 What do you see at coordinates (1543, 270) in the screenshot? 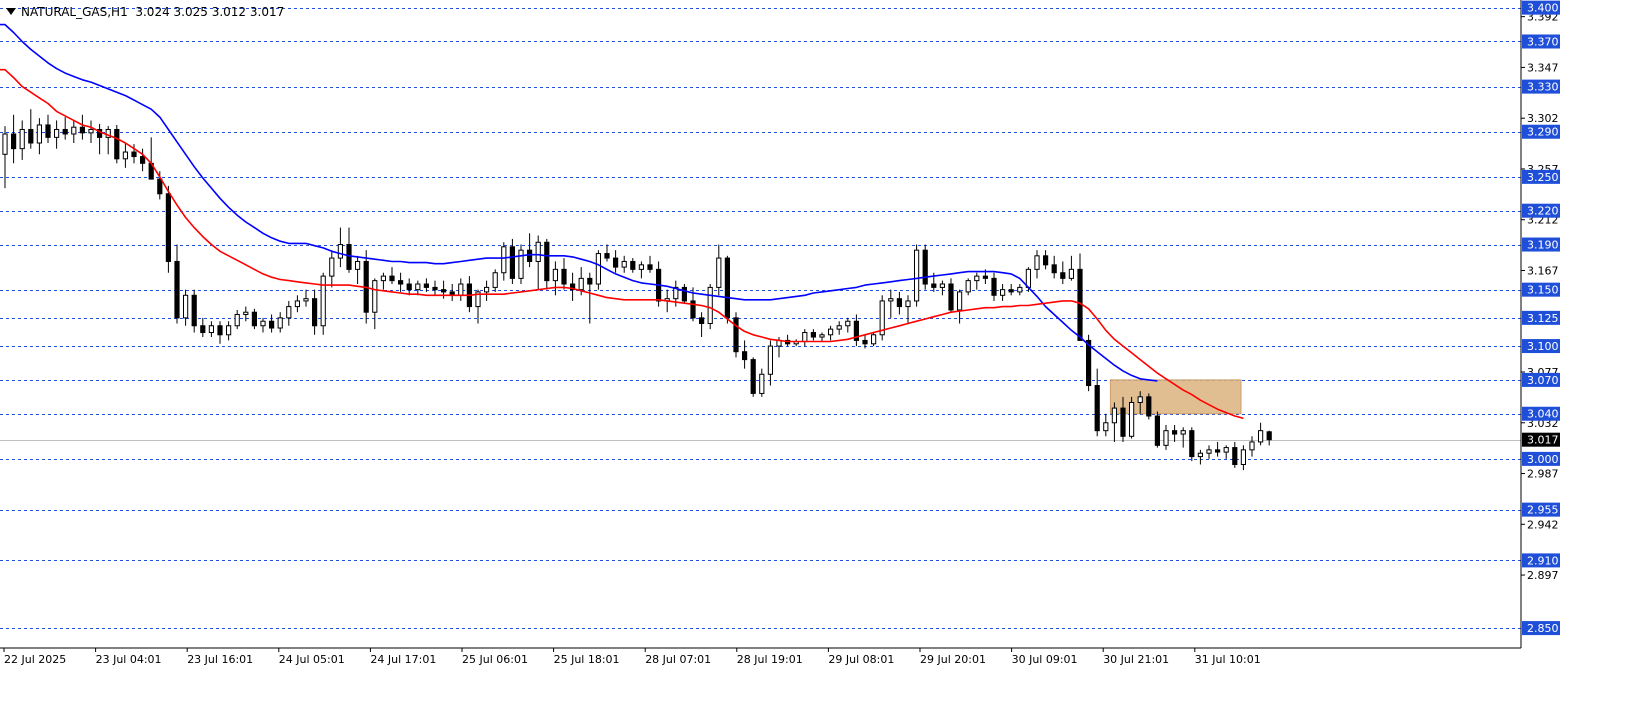
I see `price-tick-label: 3.167` at bounding box center [1543, 270].